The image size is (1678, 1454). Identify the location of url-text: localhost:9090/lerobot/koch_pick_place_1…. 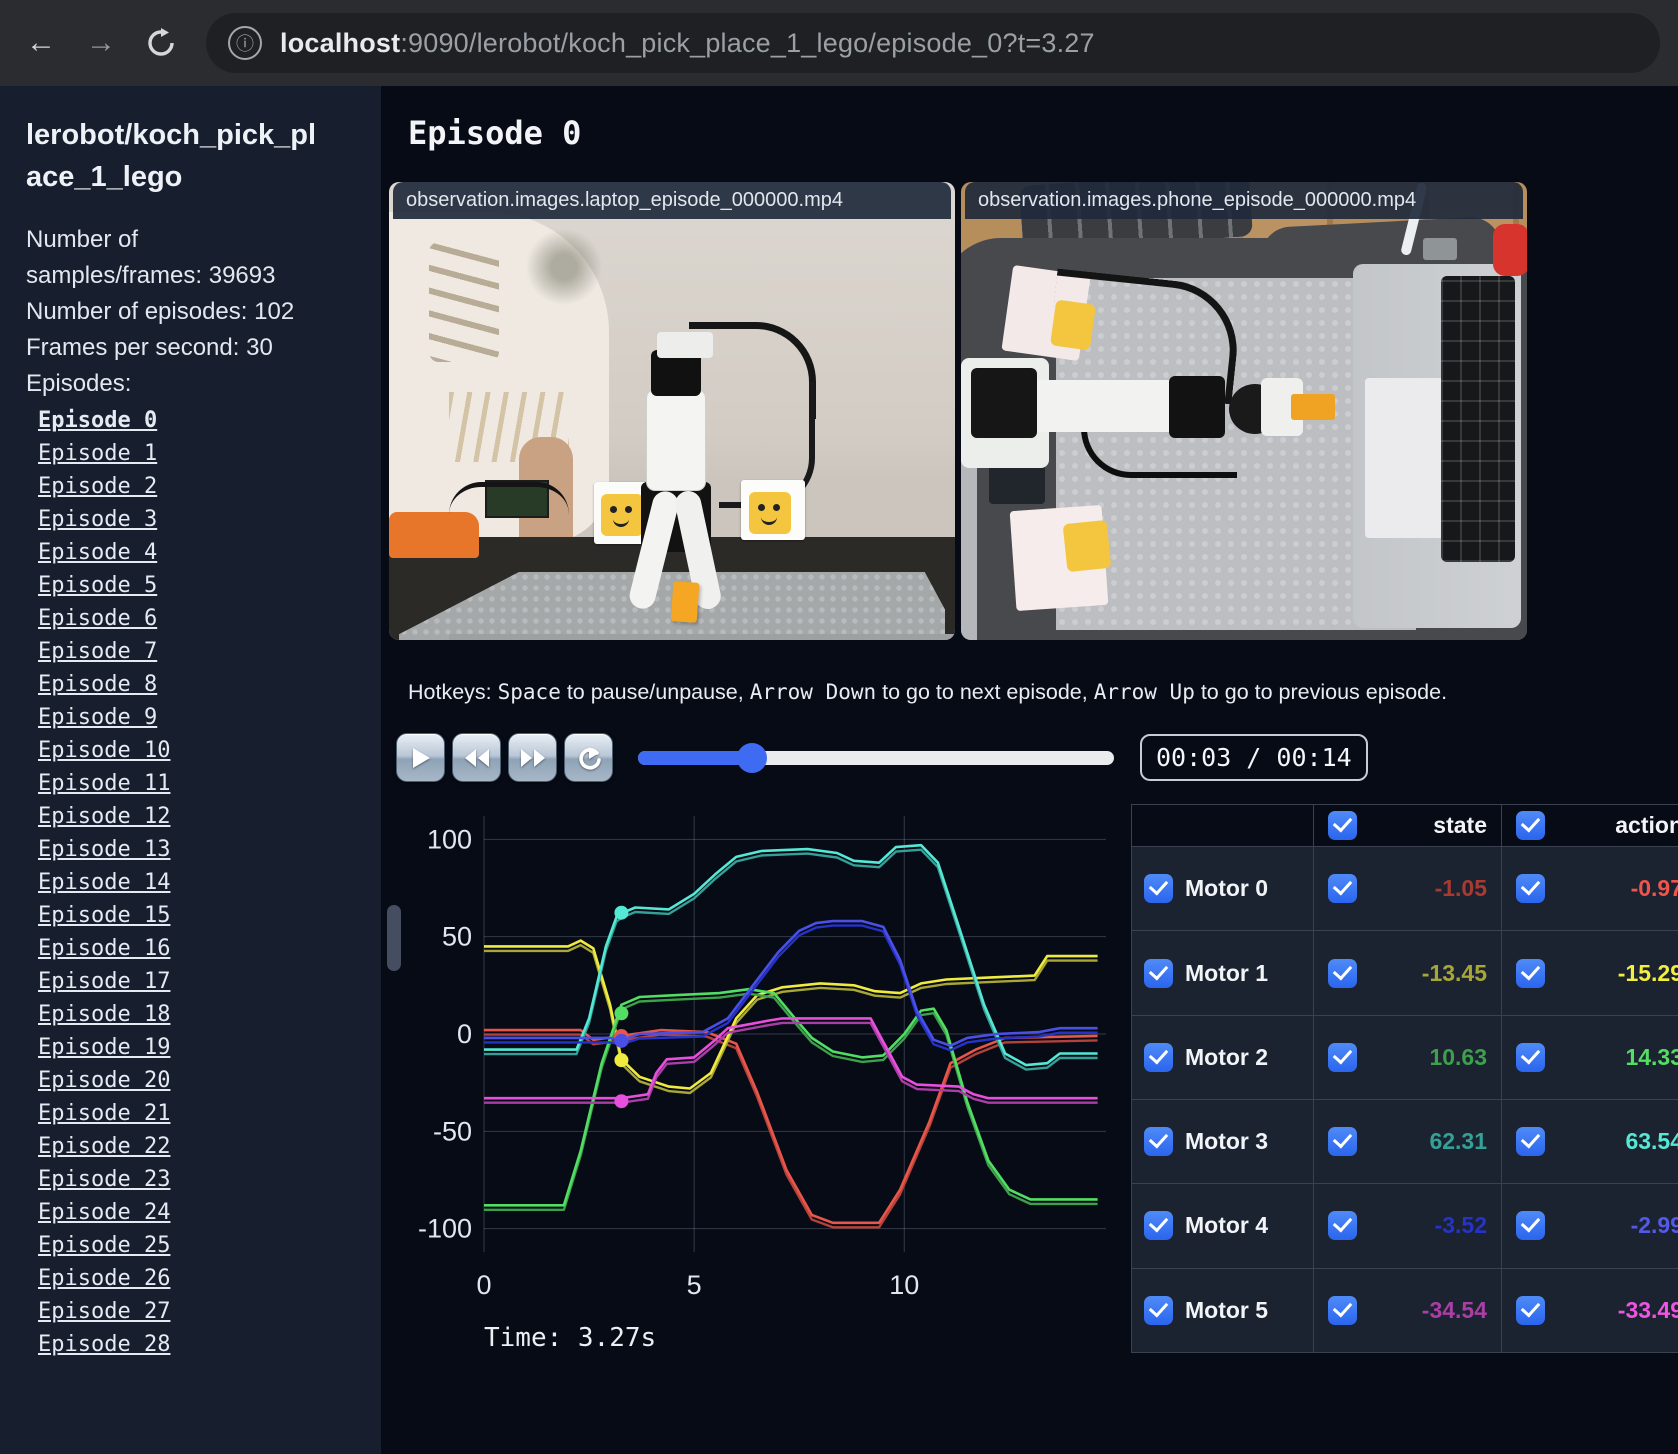
(687, 43).